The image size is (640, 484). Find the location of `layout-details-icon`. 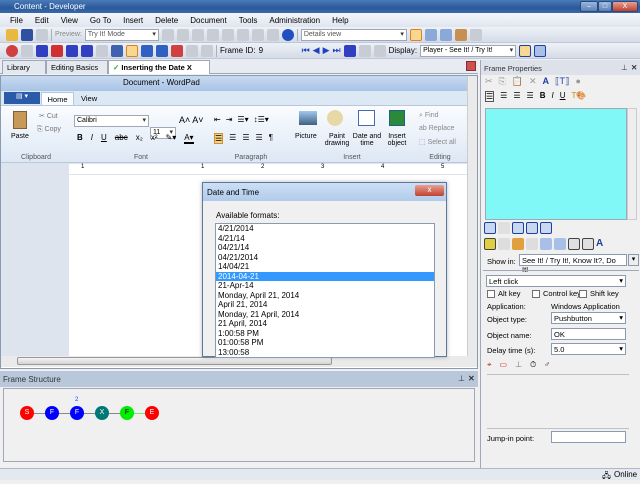

layout-details-icon is located at coordinates (415, 34).